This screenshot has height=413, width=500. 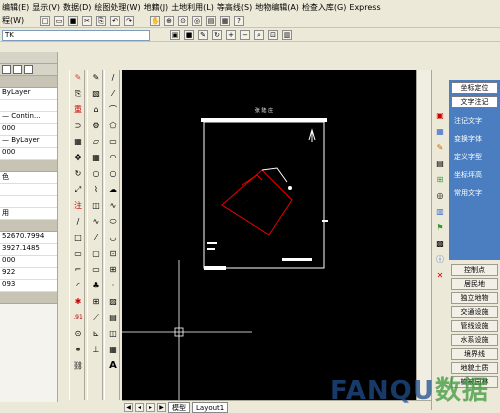 I want to click on hatch-icon: ▧, so click(x=96, y=94).